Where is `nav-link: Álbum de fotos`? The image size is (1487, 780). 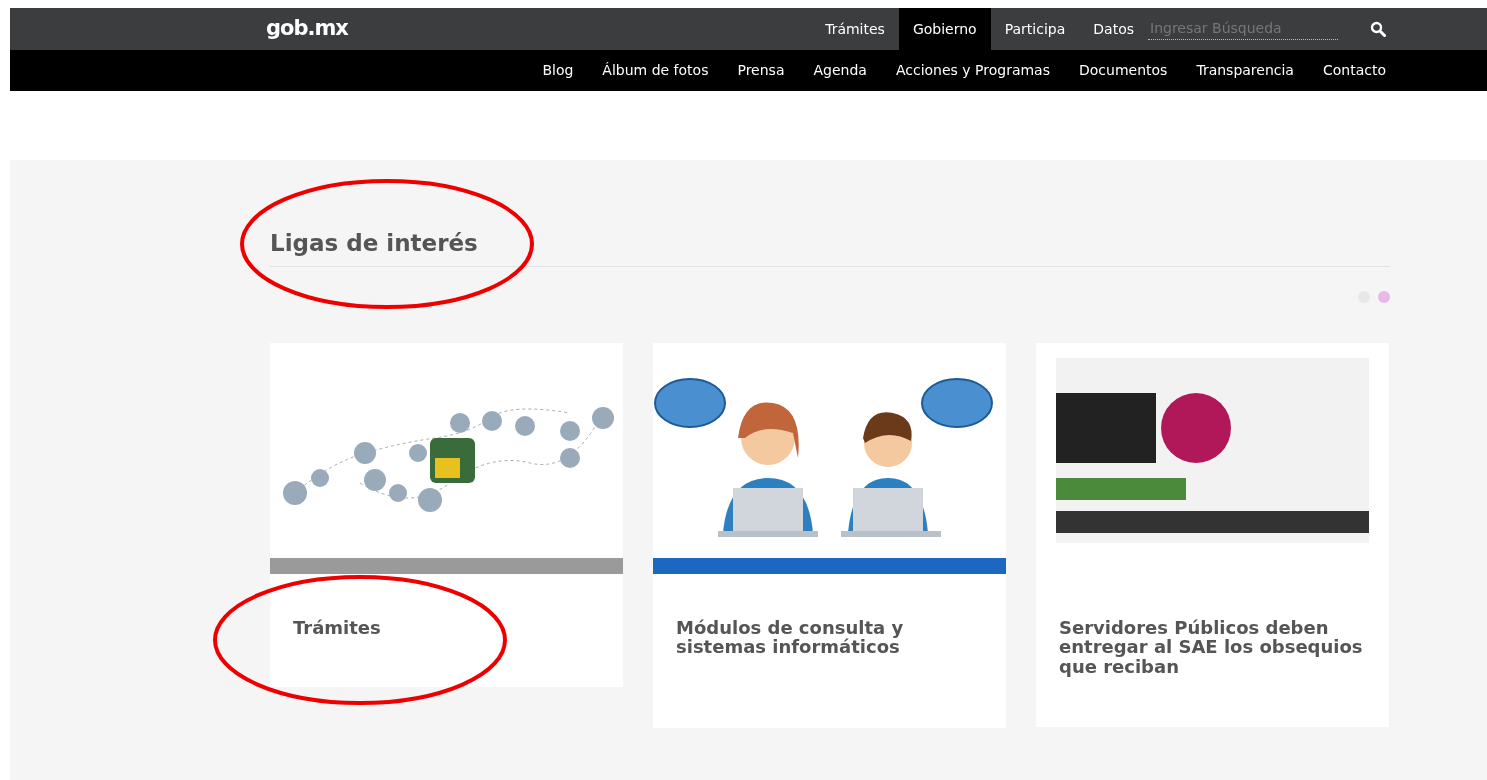 nav-link: Álbum de fotos is located at coordinates (655, 70).